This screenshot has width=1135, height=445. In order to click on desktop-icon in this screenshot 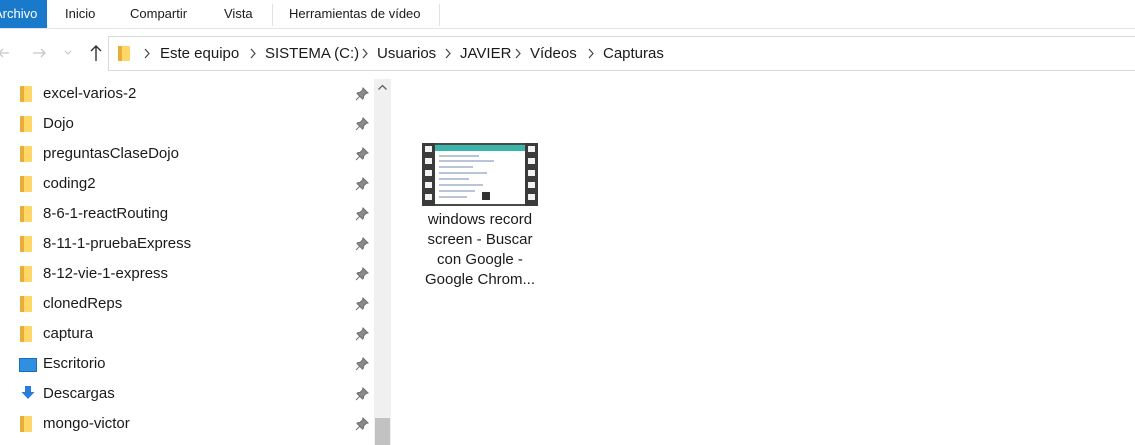, I will do `click(28, 365)`.